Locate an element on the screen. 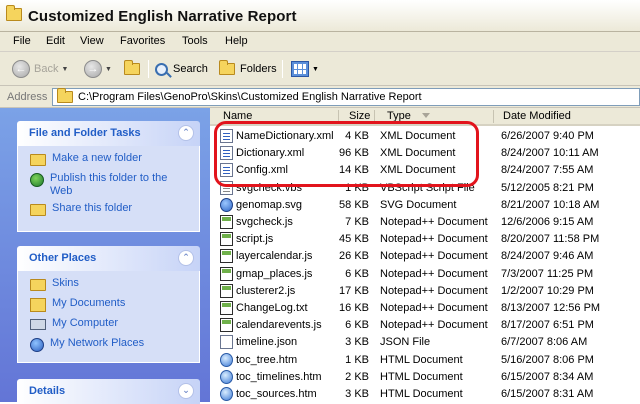 The image size is (640, 404). file-size: 4 KB is located at coordinates (357, 136).